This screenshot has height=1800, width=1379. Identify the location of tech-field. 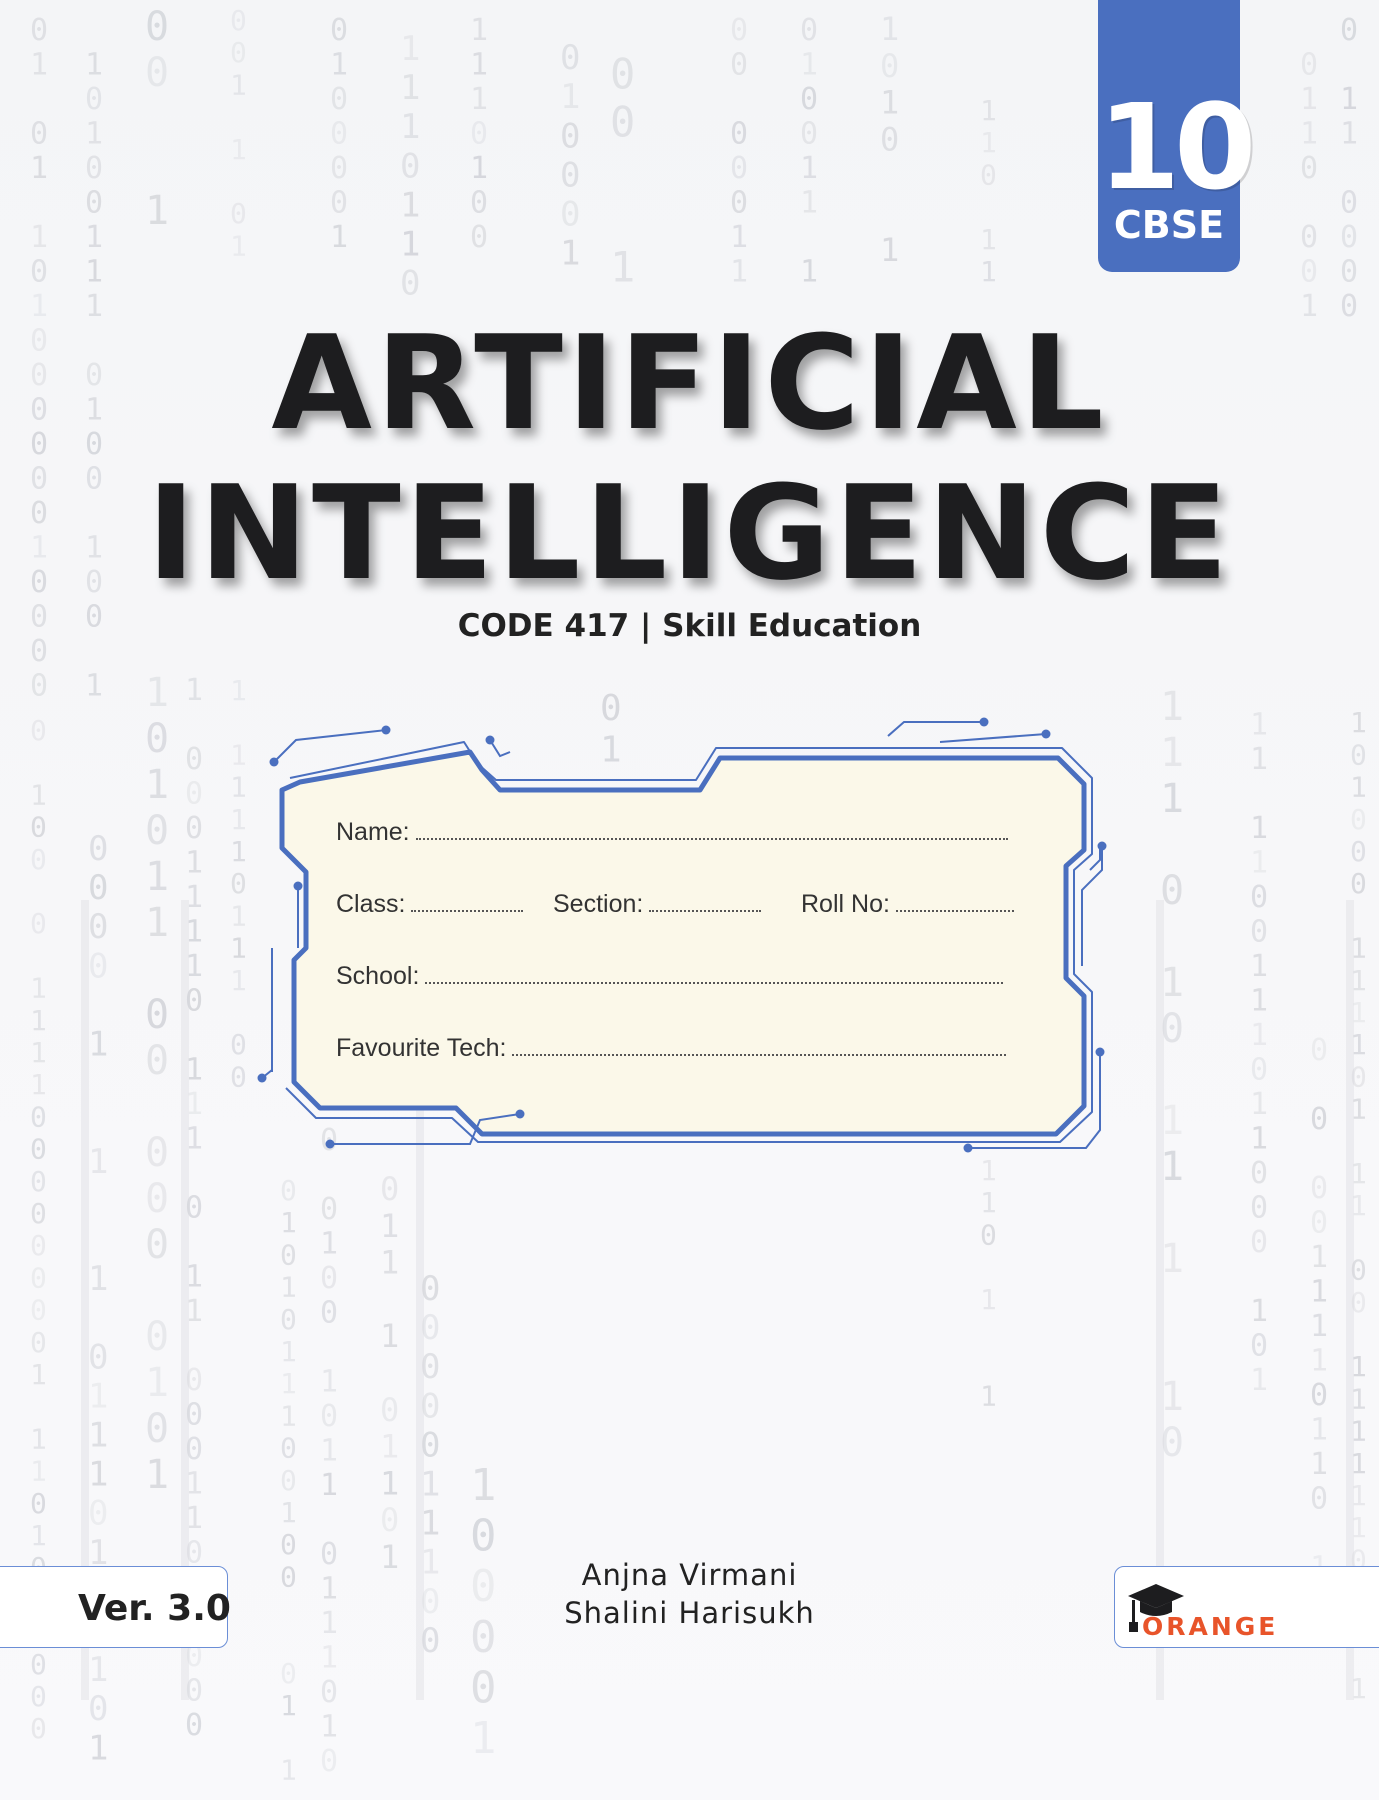
(759, 1044).